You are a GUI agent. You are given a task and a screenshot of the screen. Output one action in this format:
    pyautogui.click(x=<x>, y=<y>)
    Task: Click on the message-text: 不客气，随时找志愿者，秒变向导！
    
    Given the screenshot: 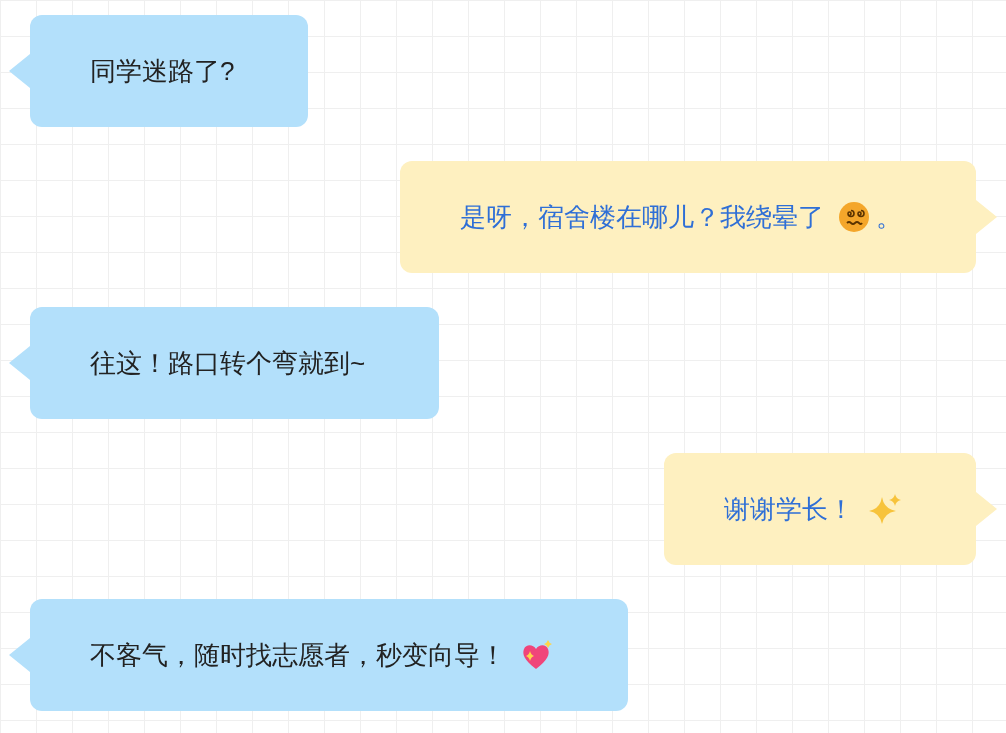 What is the action you would take?
    pyautogui.click(x=298, y=655)
    